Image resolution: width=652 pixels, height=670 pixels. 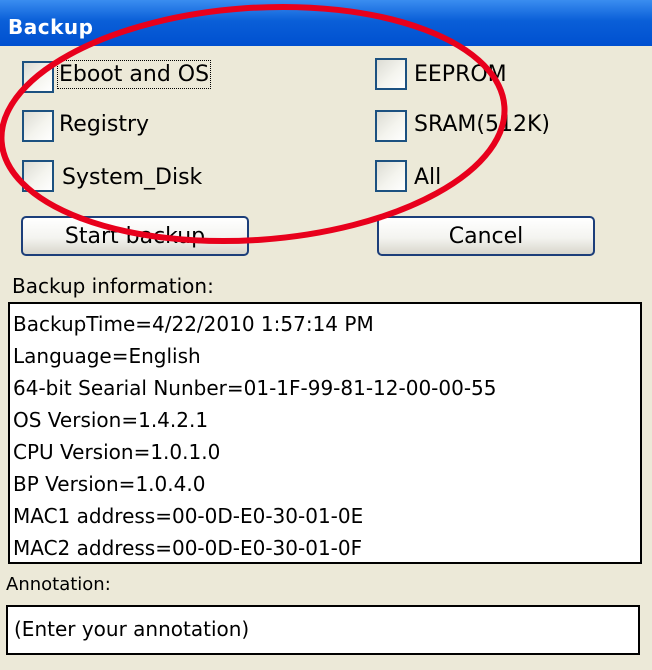 I want to click on cancel-button: Cancel, so click(x=486, y=236).